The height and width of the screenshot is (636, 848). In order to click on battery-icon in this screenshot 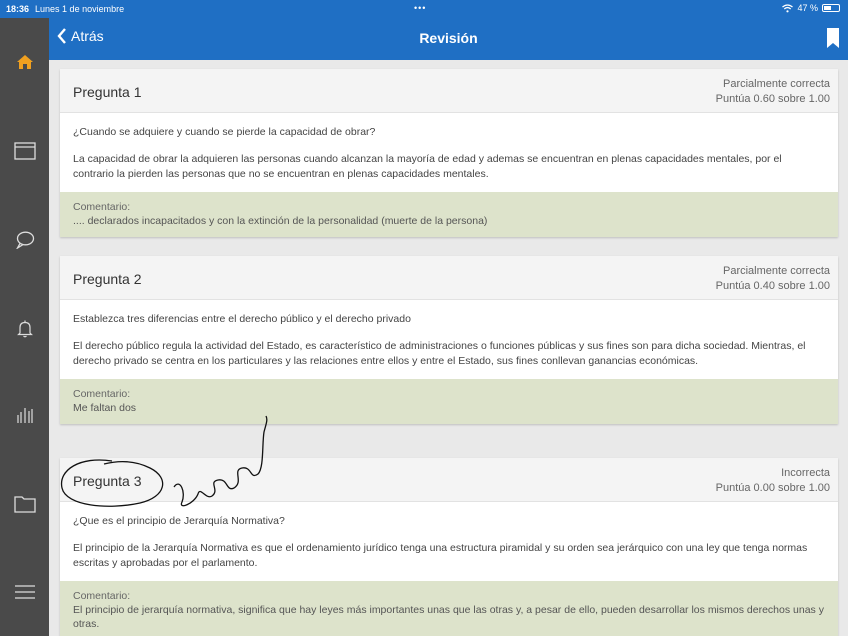, I will do `click(831, 8)`.